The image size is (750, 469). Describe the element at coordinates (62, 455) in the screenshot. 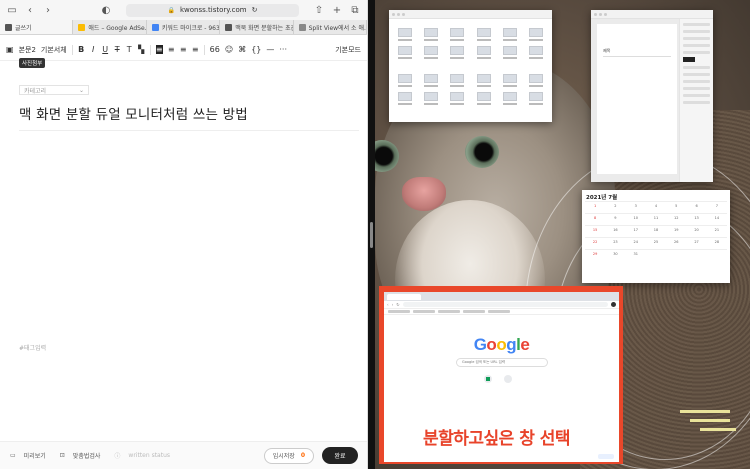

I see `spellcheck-icon: ⊡` at that location.